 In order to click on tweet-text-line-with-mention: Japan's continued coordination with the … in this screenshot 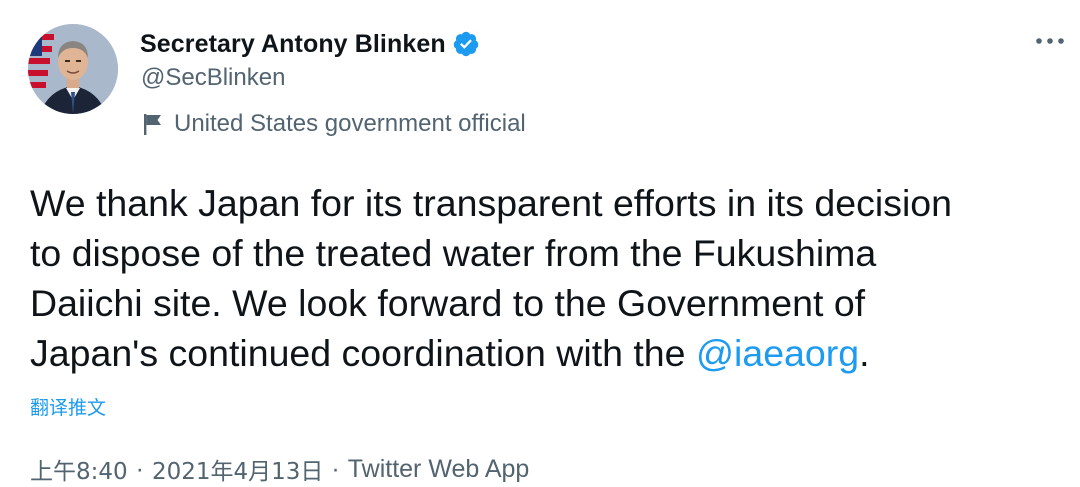, I will do `click(552, 353)`.